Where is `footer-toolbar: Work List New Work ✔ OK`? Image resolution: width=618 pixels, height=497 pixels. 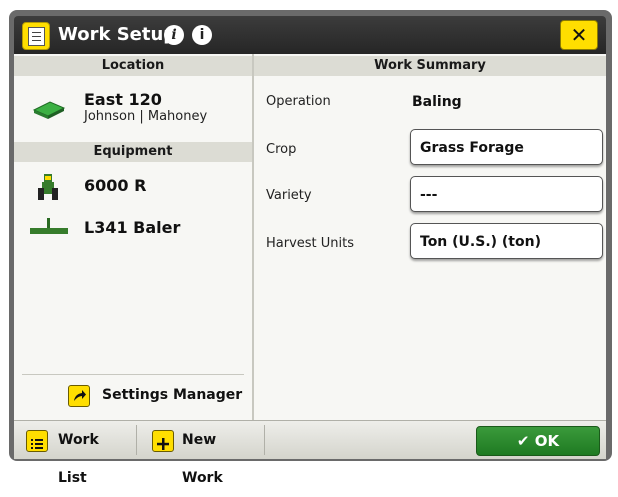 footer-toolbar: Work List New Work ✔ OK is located at coordinates (310, 453).